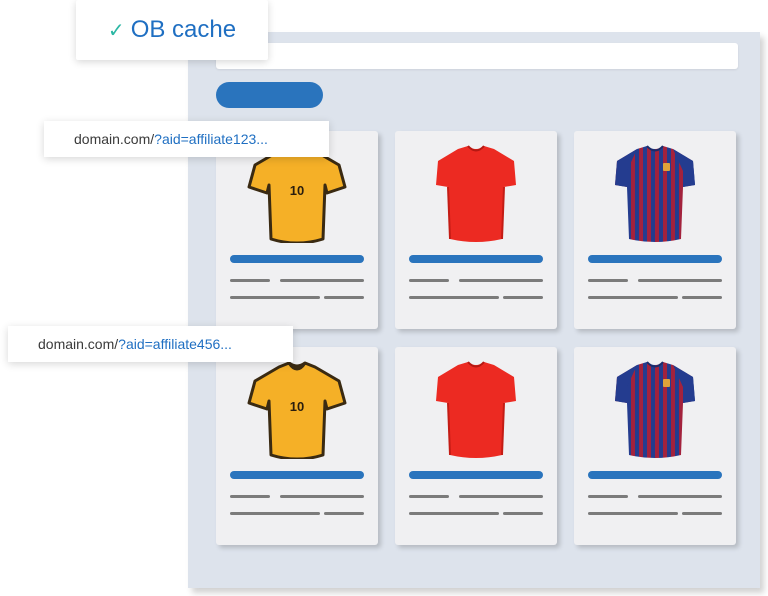 Image resolution: width=768 pixels, height=596 pixels. Describe the element at coordinates (269, 95) in the screenshot. I see `filter-button` at that location.